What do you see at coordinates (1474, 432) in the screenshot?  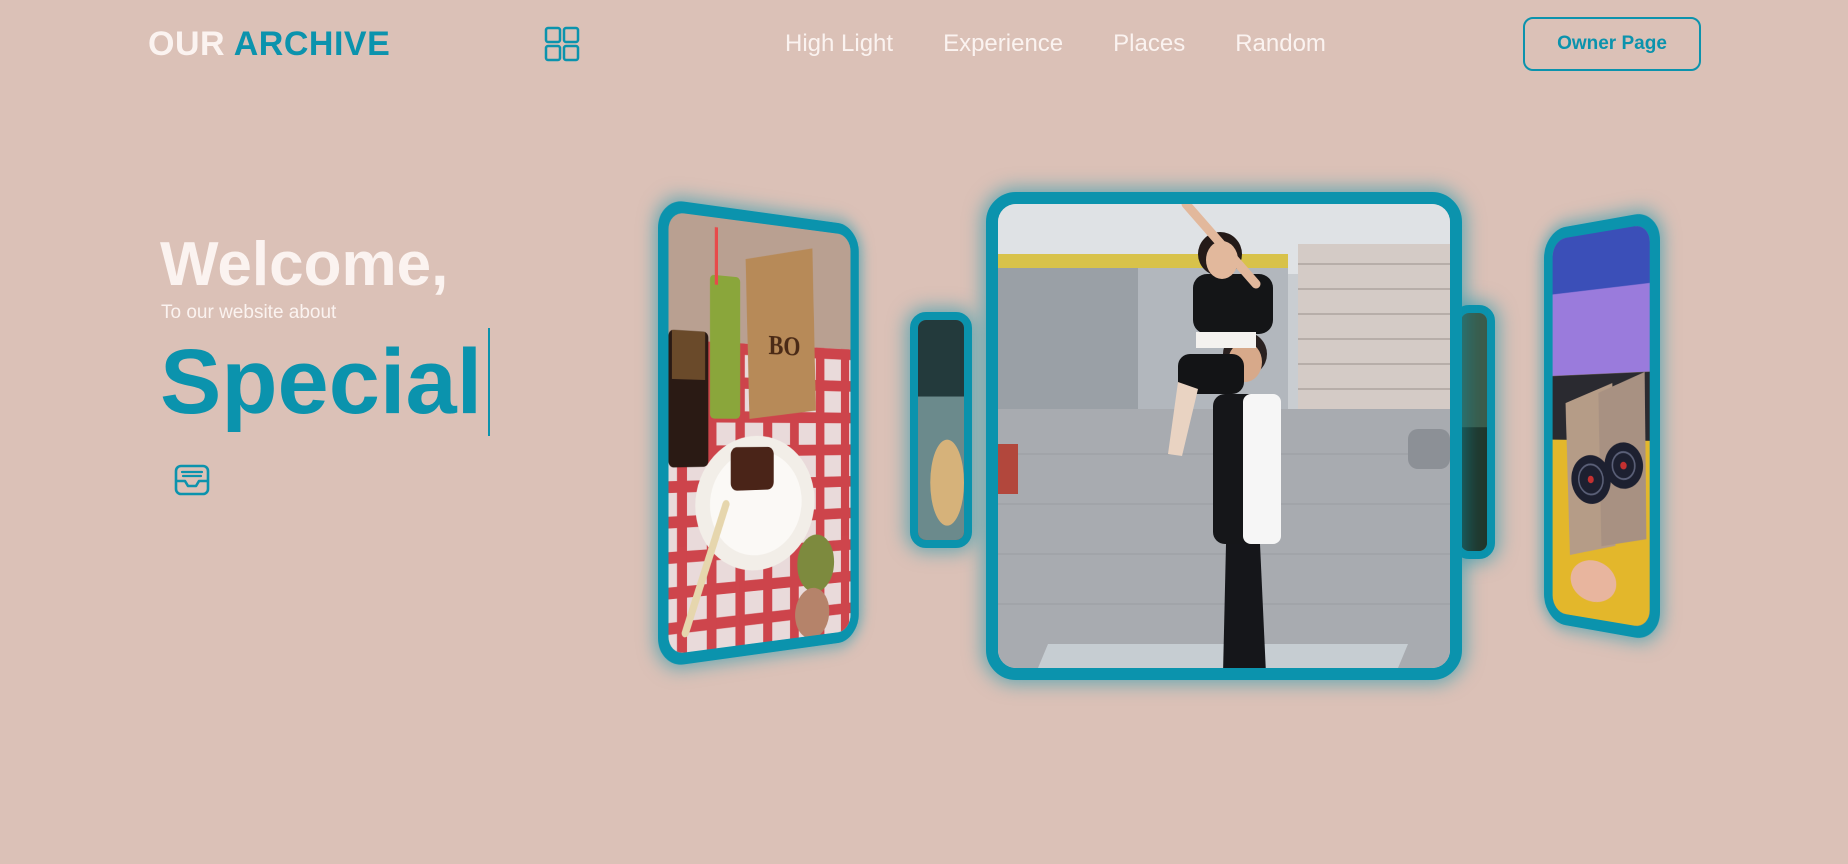 I see `greenery-photo-partial` at bounding box center [1474, 432].